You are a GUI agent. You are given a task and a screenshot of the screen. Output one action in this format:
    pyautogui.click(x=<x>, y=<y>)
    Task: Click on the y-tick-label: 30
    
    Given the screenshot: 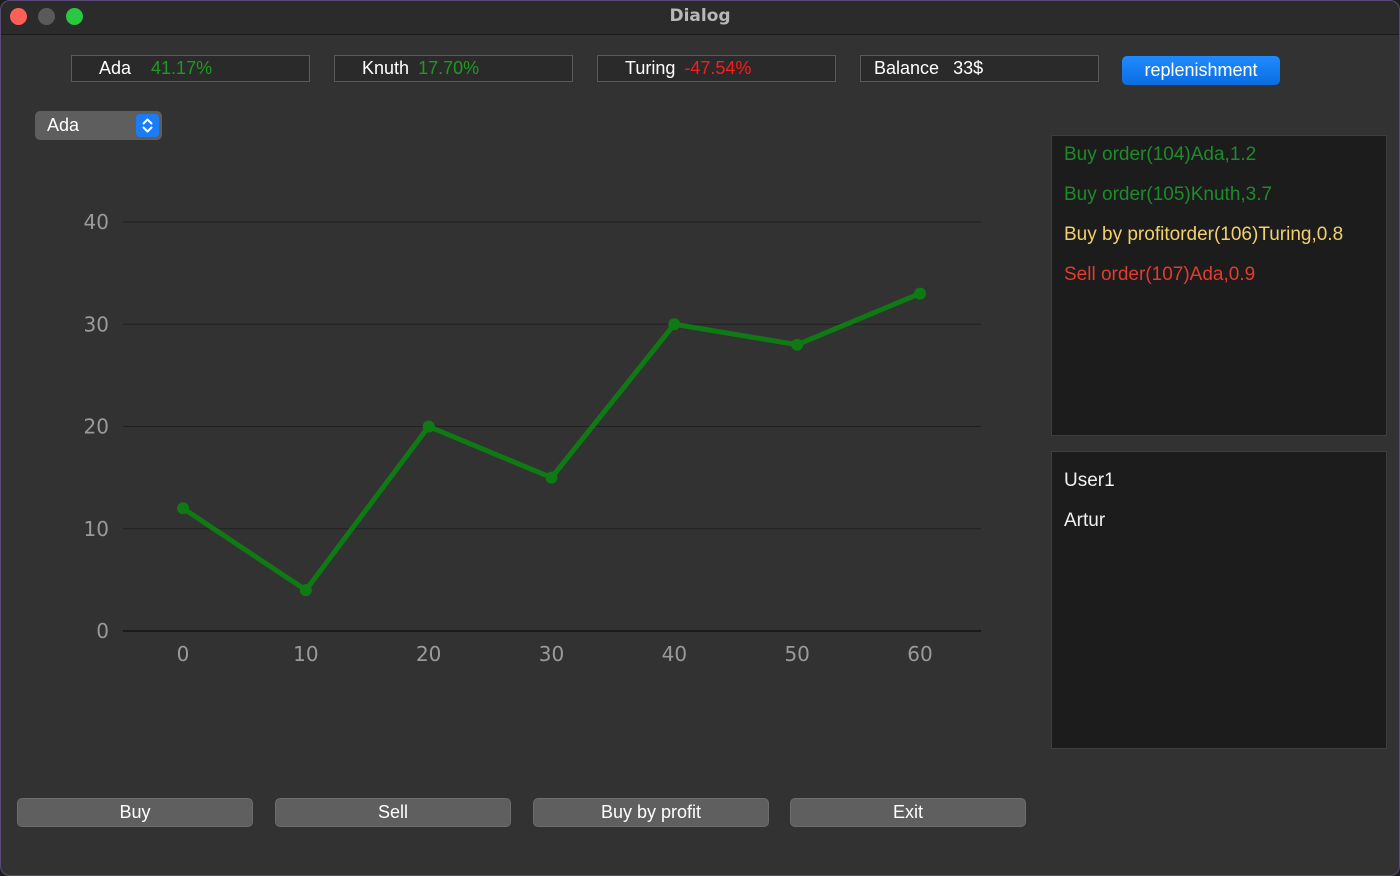 What is the action you would take?
    pyautogui.click(x=96, y=324)
    